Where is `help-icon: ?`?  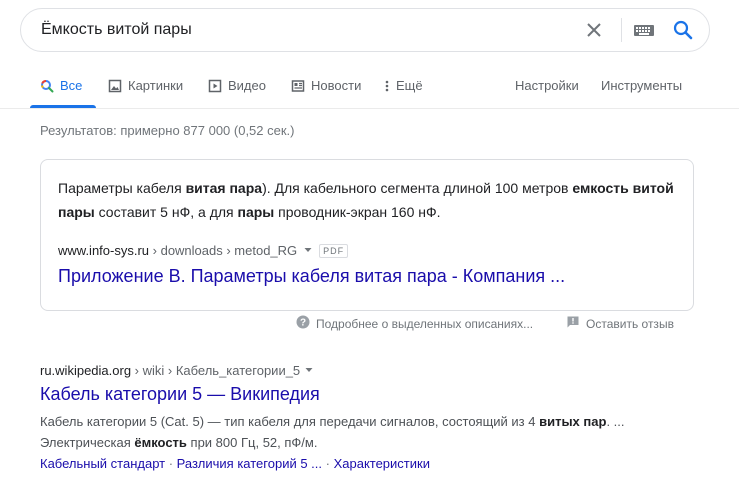
help-icon: ? is located at coordinates (303, 323).